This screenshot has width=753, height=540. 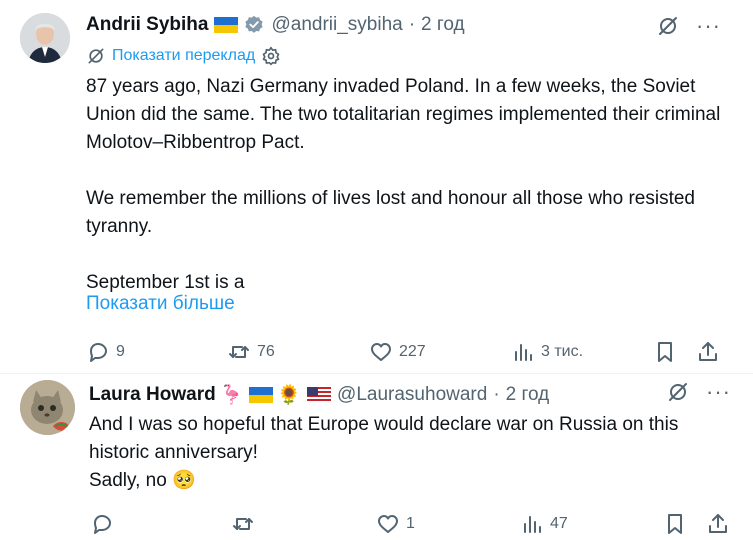 What do you see at coordinates (397, 352) in the screenshot?
I see `like-button: 227` at bounding box center [397, 352].